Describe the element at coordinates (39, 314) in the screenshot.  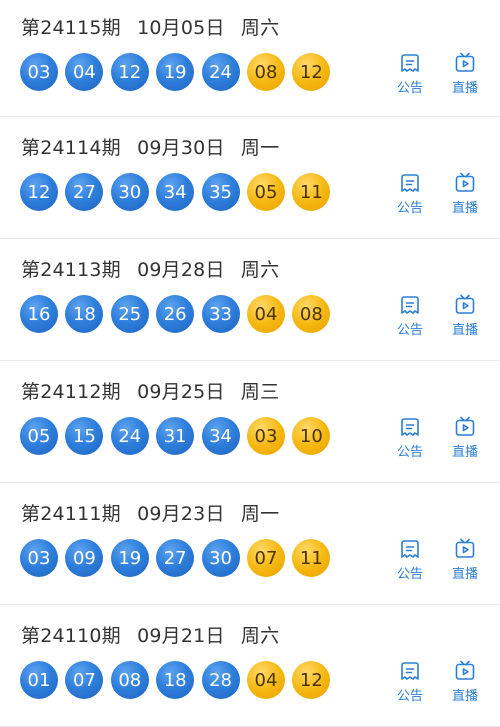
I see `front-number-ball: 16` at that location.